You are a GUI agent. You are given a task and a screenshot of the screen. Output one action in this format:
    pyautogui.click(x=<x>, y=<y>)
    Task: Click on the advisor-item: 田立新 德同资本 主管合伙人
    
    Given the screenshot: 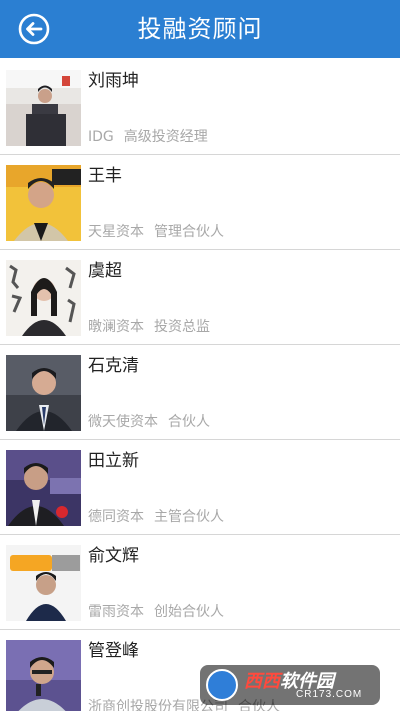 What is the action you would take?
    pyautogui.click(x=200, y=487)
    